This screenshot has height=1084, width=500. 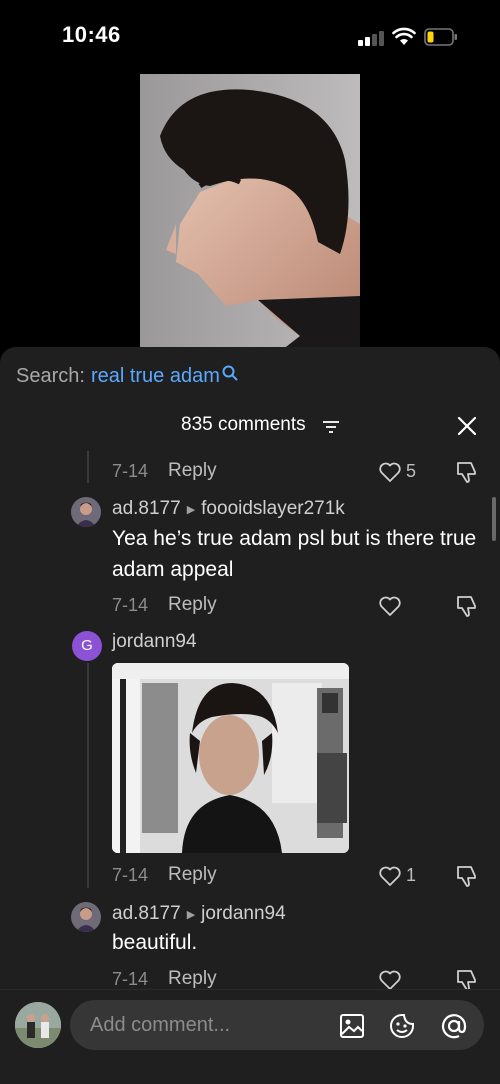 I want to click on comment-meta: 7-14 Reply 5, so click(x=297, y=473).